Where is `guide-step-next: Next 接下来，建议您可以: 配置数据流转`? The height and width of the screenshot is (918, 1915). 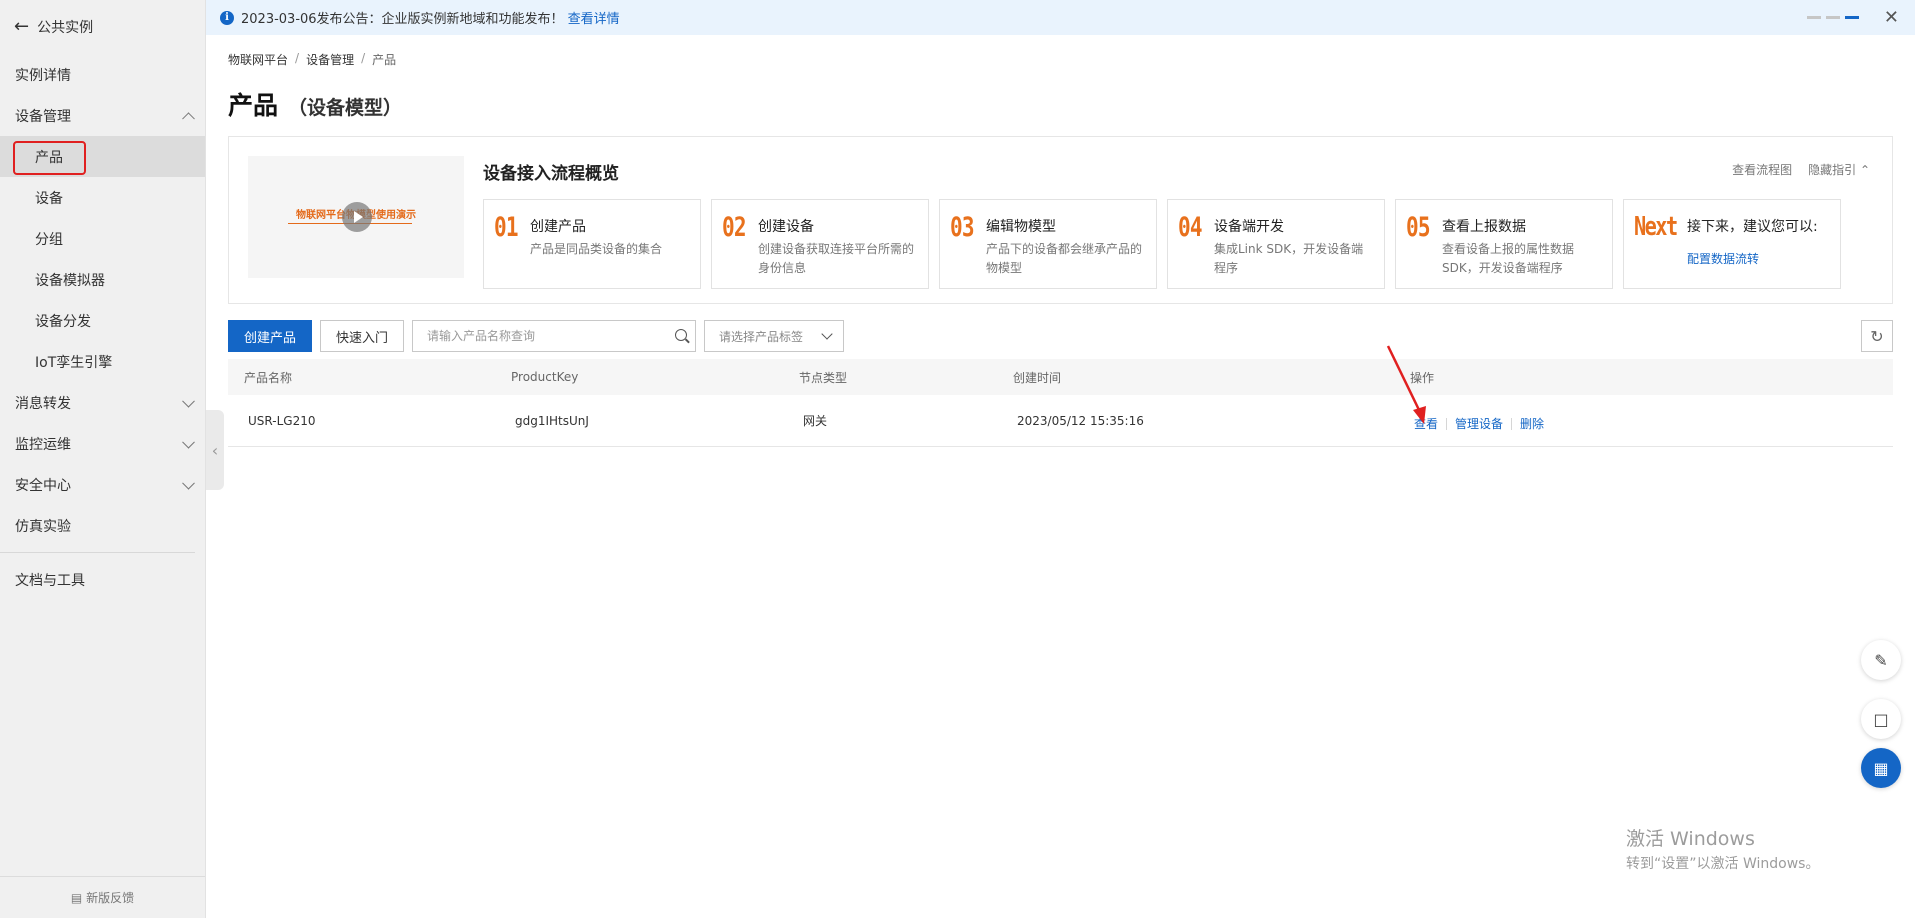 guide-step-next: Next 接下来，建议您可以: 配置数据流转 is located at coordinates (1732, 244).